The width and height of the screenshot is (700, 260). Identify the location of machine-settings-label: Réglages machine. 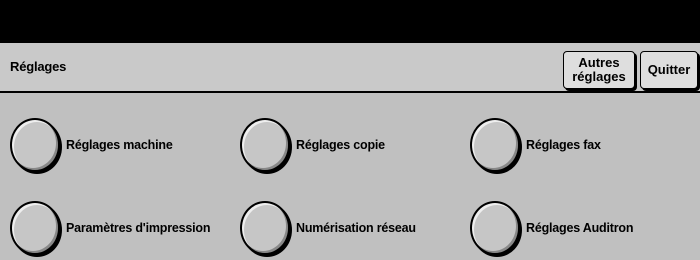
(119, 145).